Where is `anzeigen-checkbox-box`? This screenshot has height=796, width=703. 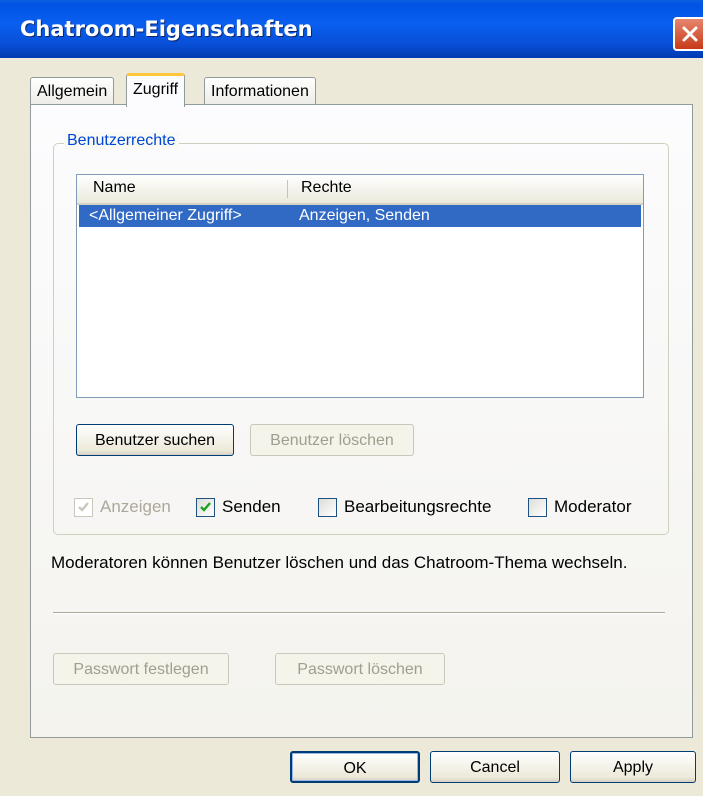 anzeigen-checkbox-box is located at coordinates (83, 507).